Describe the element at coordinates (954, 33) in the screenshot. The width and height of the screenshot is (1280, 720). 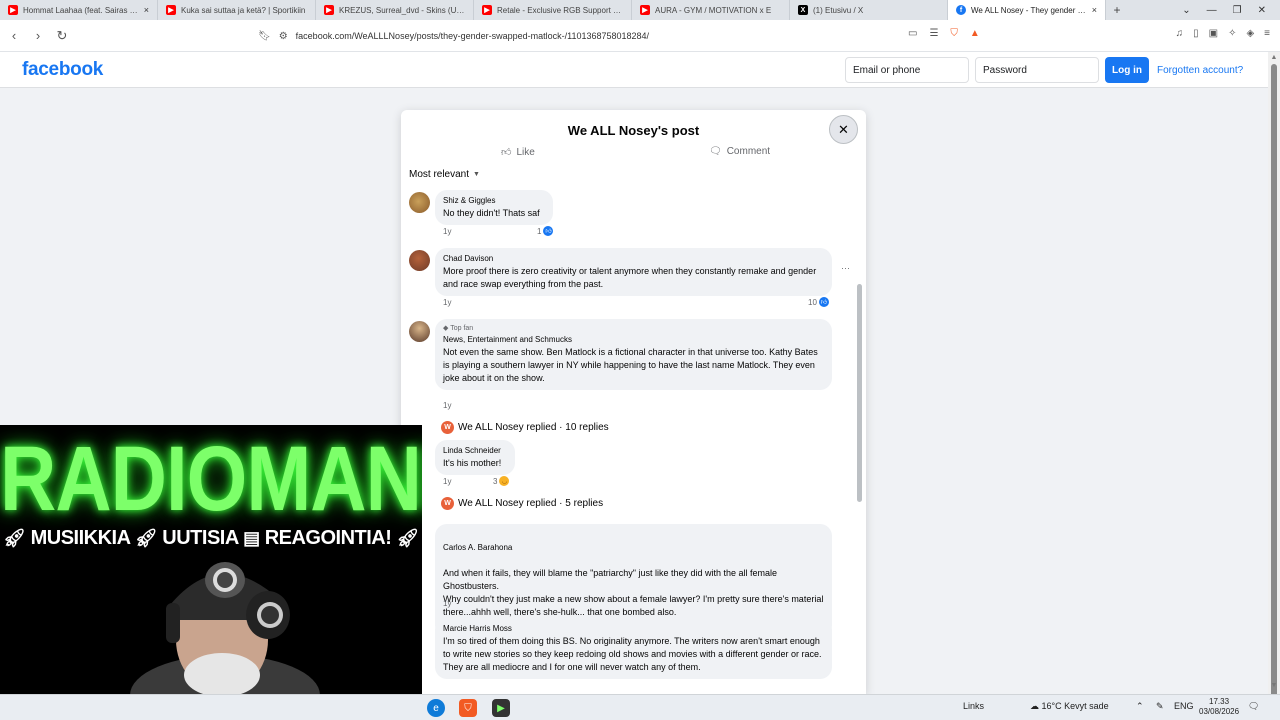
I see `brave-shield-icon: ⛉` at that location.